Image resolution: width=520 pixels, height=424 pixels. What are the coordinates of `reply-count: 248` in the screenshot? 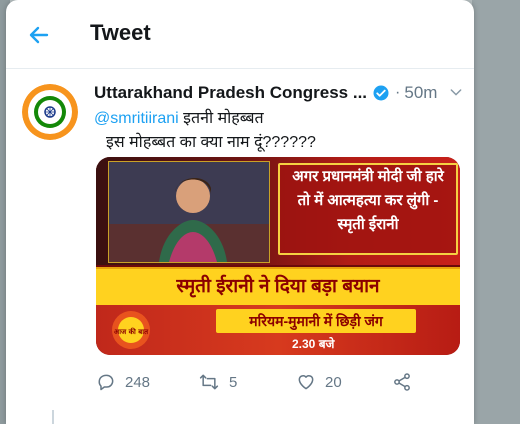 It's located at (138, 382).